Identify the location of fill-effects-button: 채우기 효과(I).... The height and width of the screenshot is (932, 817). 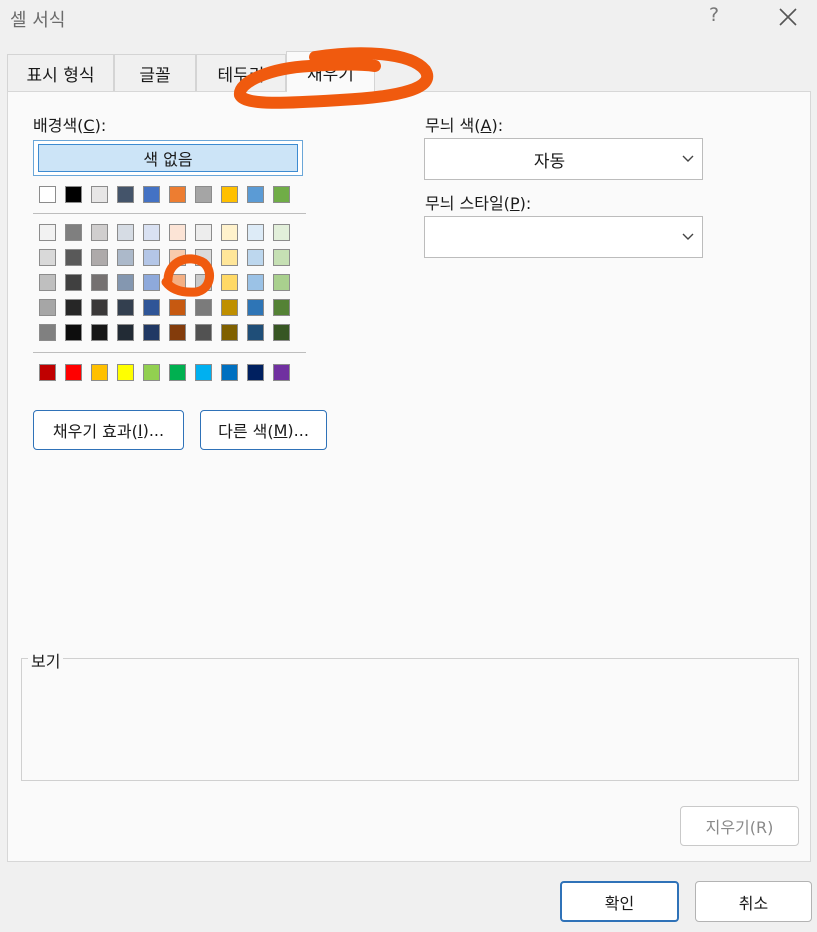
(108, 430).